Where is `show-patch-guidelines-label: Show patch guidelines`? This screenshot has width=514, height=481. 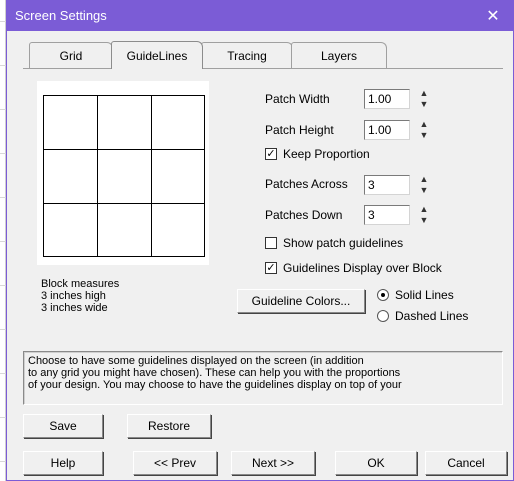
show-patch-guidelines-label: Show patch guidelines is located at coordinates (343, 243).